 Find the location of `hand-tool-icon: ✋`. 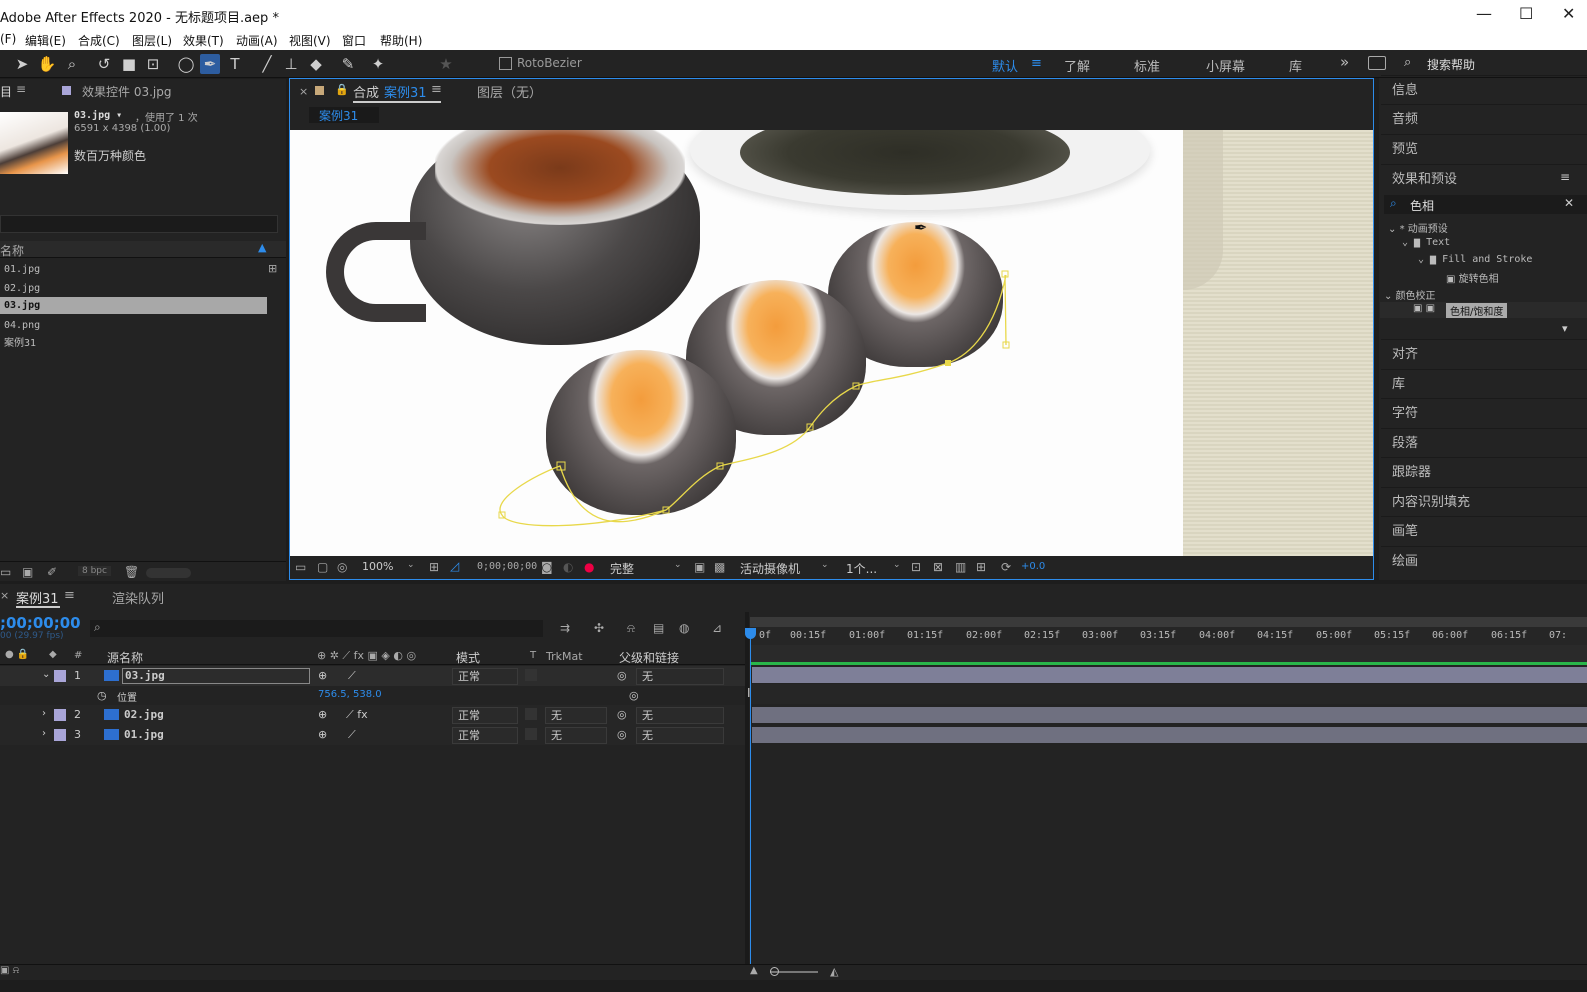

hand-tool-icon: ✋ is located at coordinates (47, 64).